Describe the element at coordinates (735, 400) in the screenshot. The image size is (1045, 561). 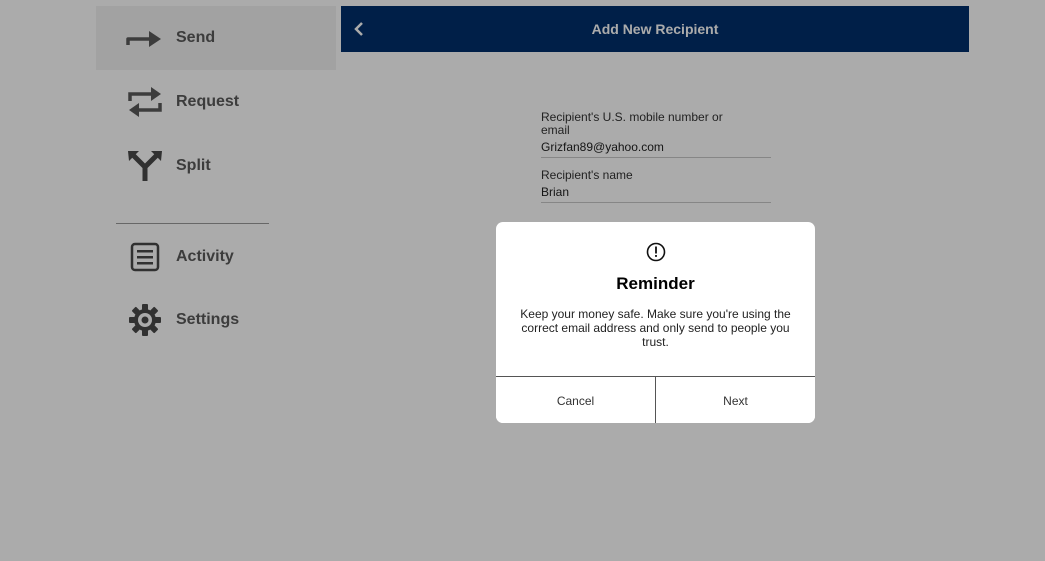
I see `next-button: Next` at that location.